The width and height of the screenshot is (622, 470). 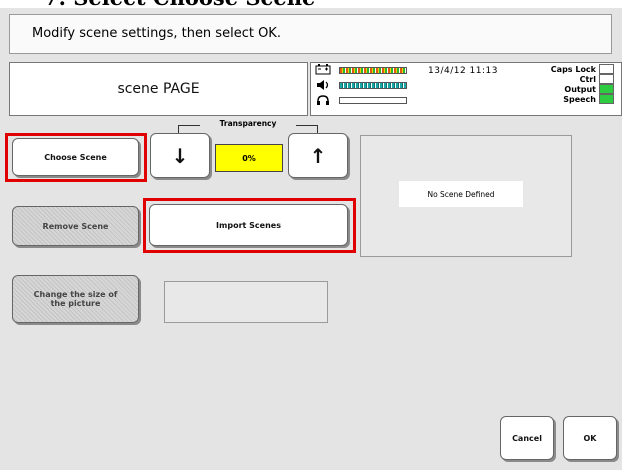 I want to click on indicator-caps-lock: Caps Lock, so click(x=569, y=69).